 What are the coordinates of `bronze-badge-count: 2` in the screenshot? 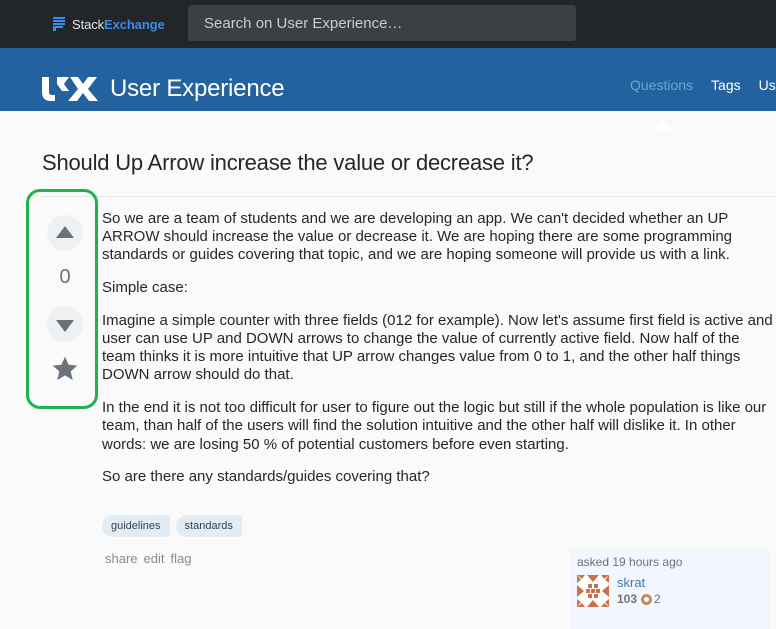 It's located at (657, 599).